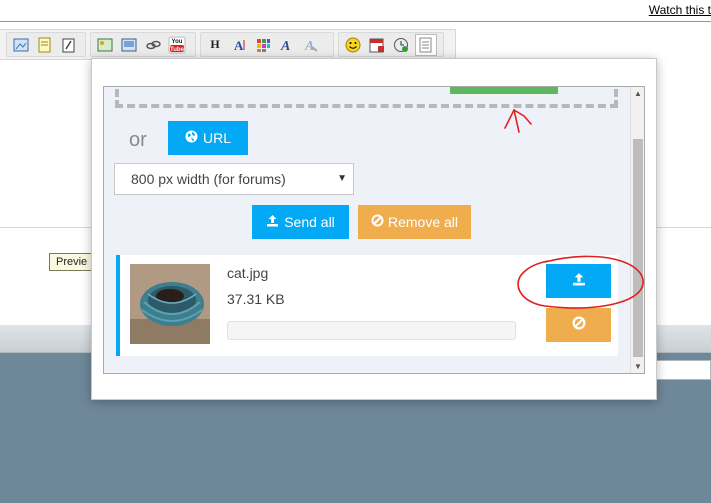  Describe the element at coordinates (153, 45) in the screenshot. I see `link-icon` at that location.